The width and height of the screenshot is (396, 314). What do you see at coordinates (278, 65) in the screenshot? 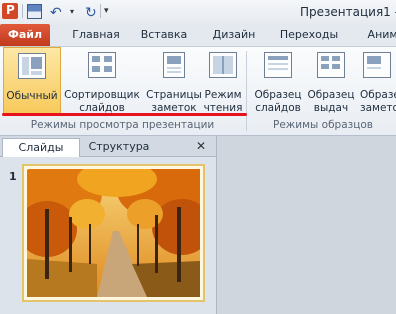
I see `slide-master-icon` at bounding box center [278, 65].